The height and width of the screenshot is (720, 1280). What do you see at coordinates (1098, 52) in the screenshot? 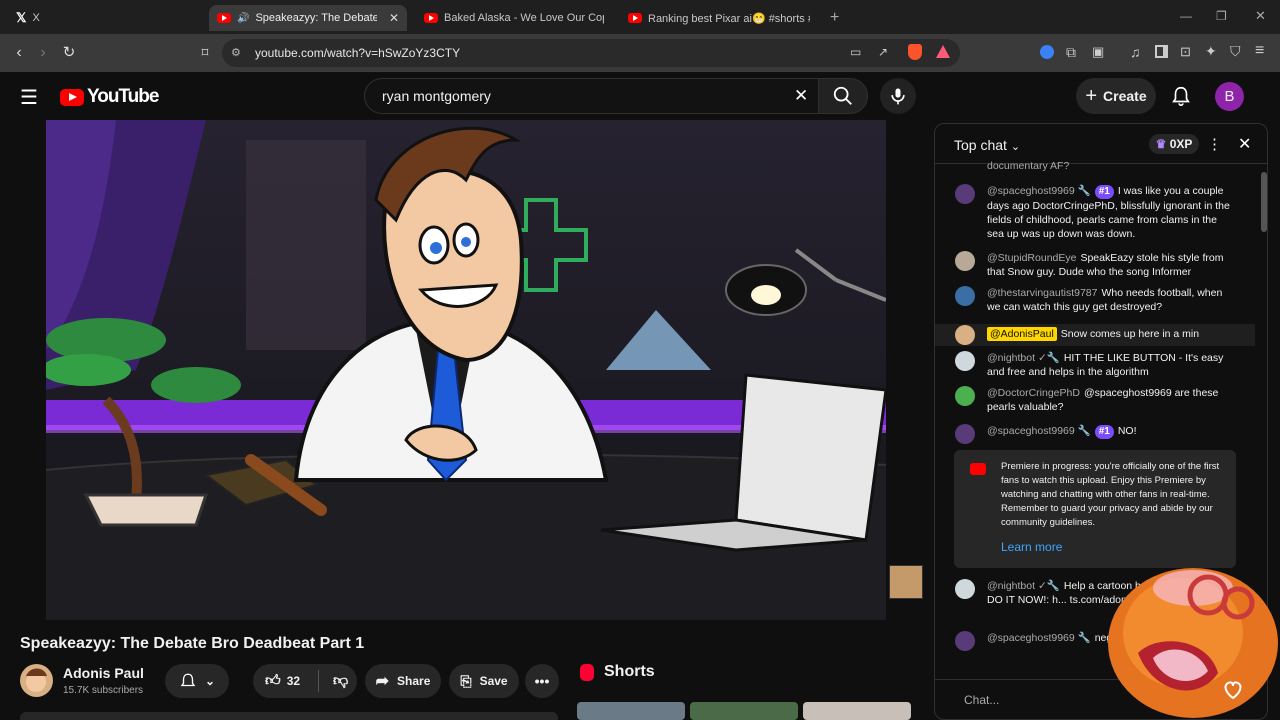
I see `wallet-icon: ▣` at bounding box center [1098, 52].